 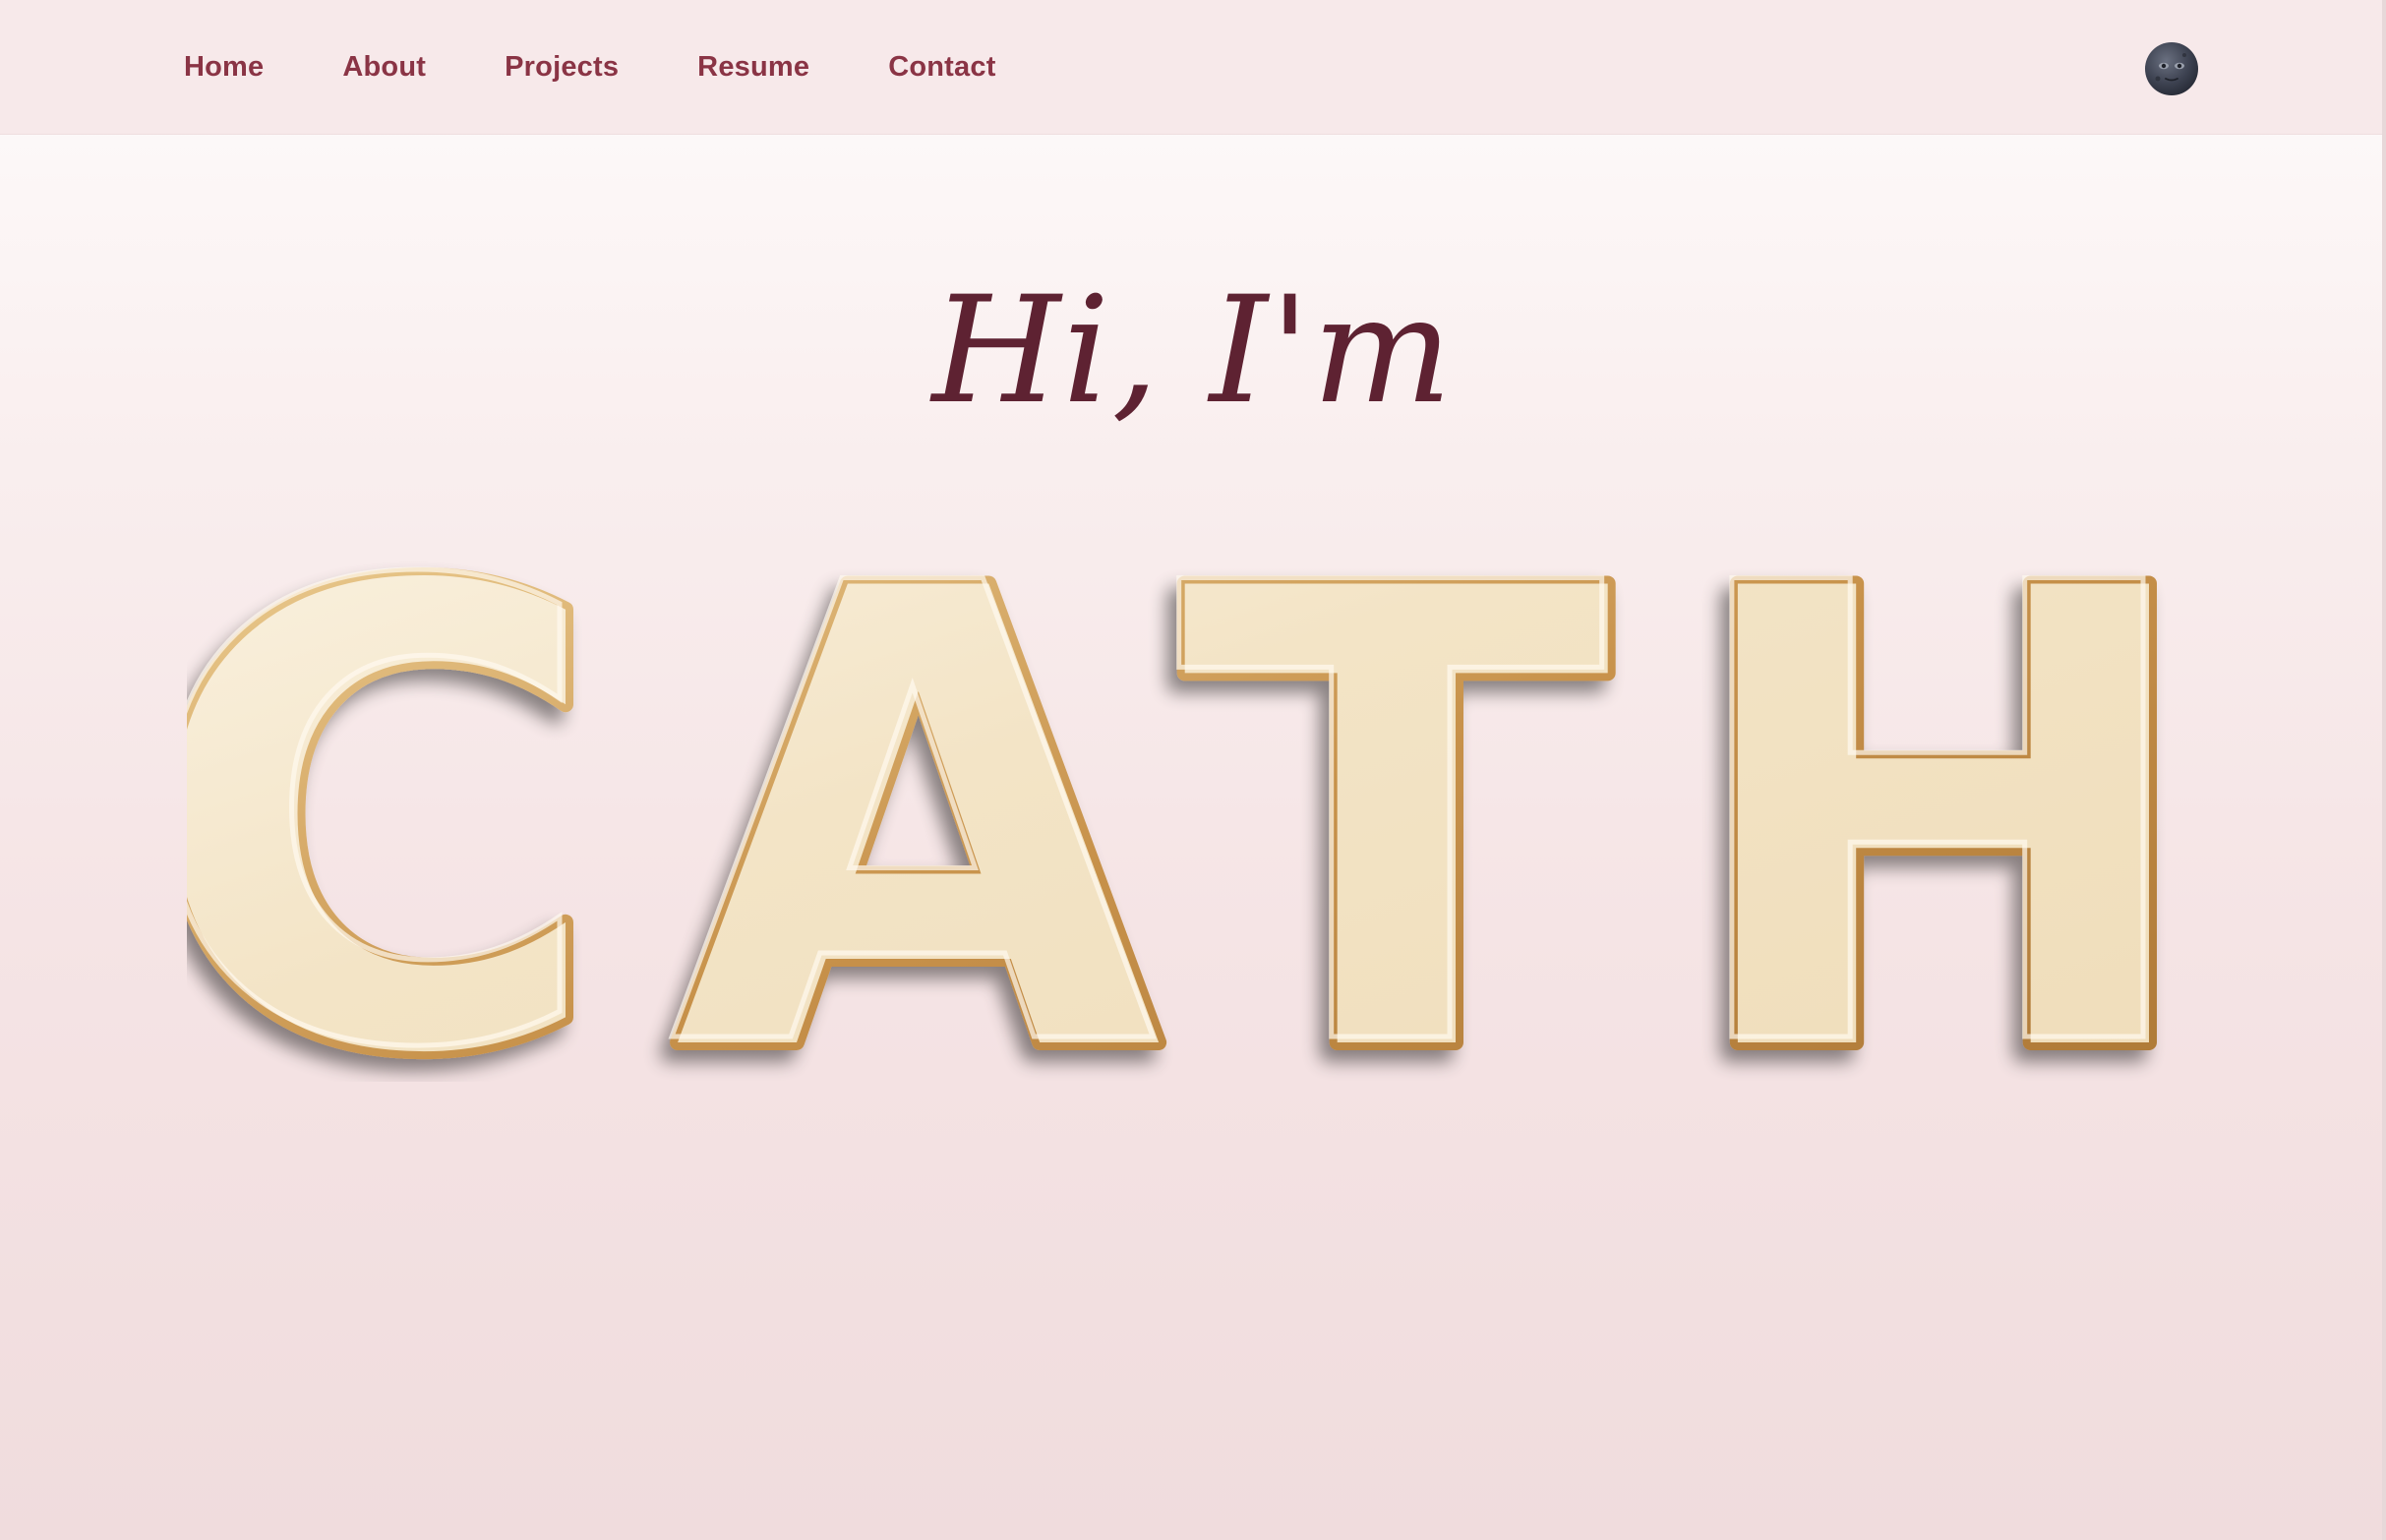 What do you see at coordinates (753, 68) in the screenshot?
I see `nav-link-resume: Resume` at bounding box center [753, 68].